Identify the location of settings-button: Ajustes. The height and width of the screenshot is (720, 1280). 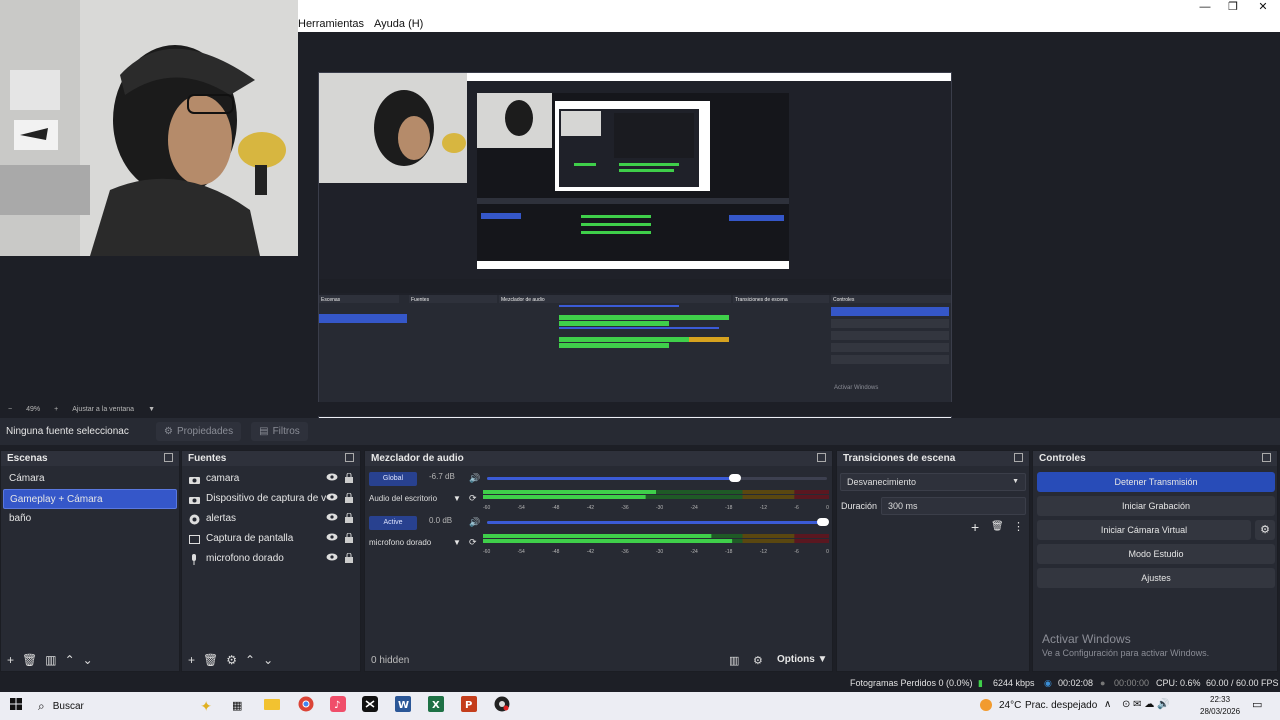
(1156, 578).